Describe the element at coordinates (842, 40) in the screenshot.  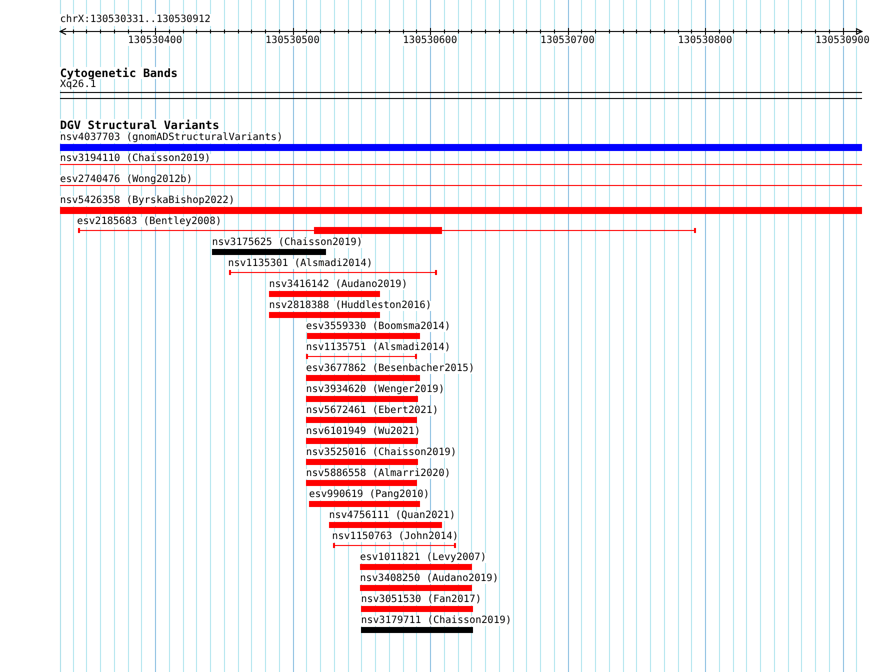
I see `ruler-label: 130530900` at that location.